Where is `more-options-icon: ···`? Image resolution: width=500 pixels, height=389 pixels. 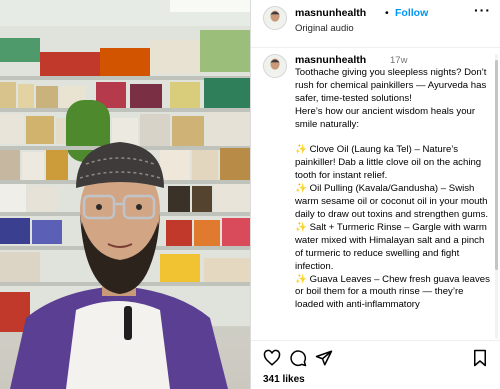 more-options-icon: ··· is located at coordinates (482, 10).